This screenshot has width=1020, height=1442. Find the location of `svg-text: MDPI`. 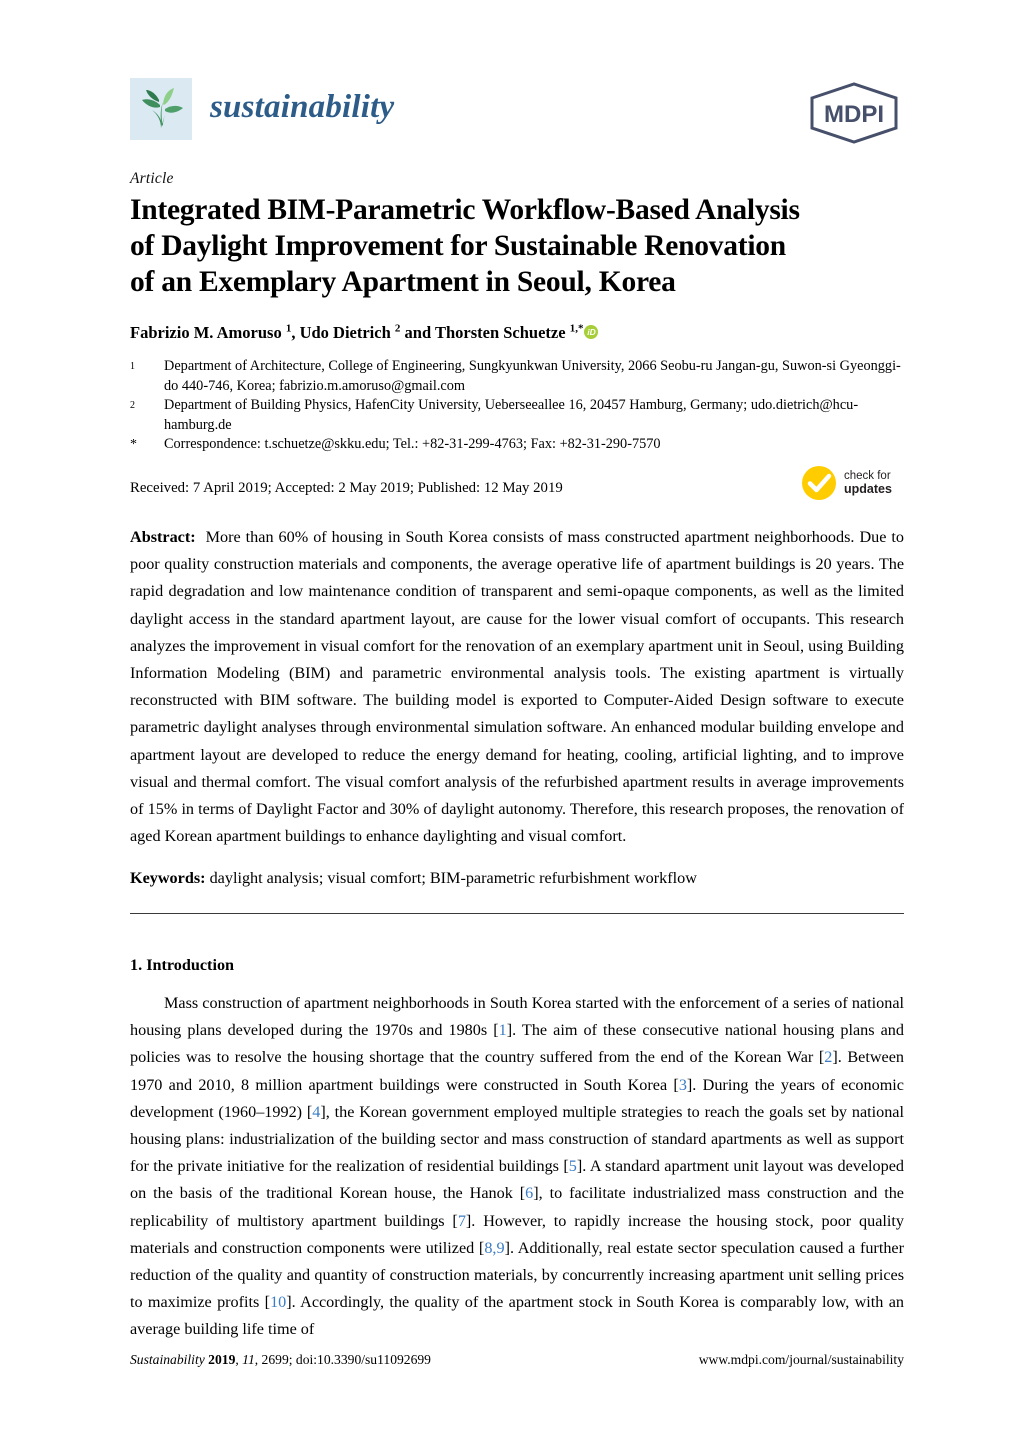

svg-text: MDPI is located at coordinates (854, 114).